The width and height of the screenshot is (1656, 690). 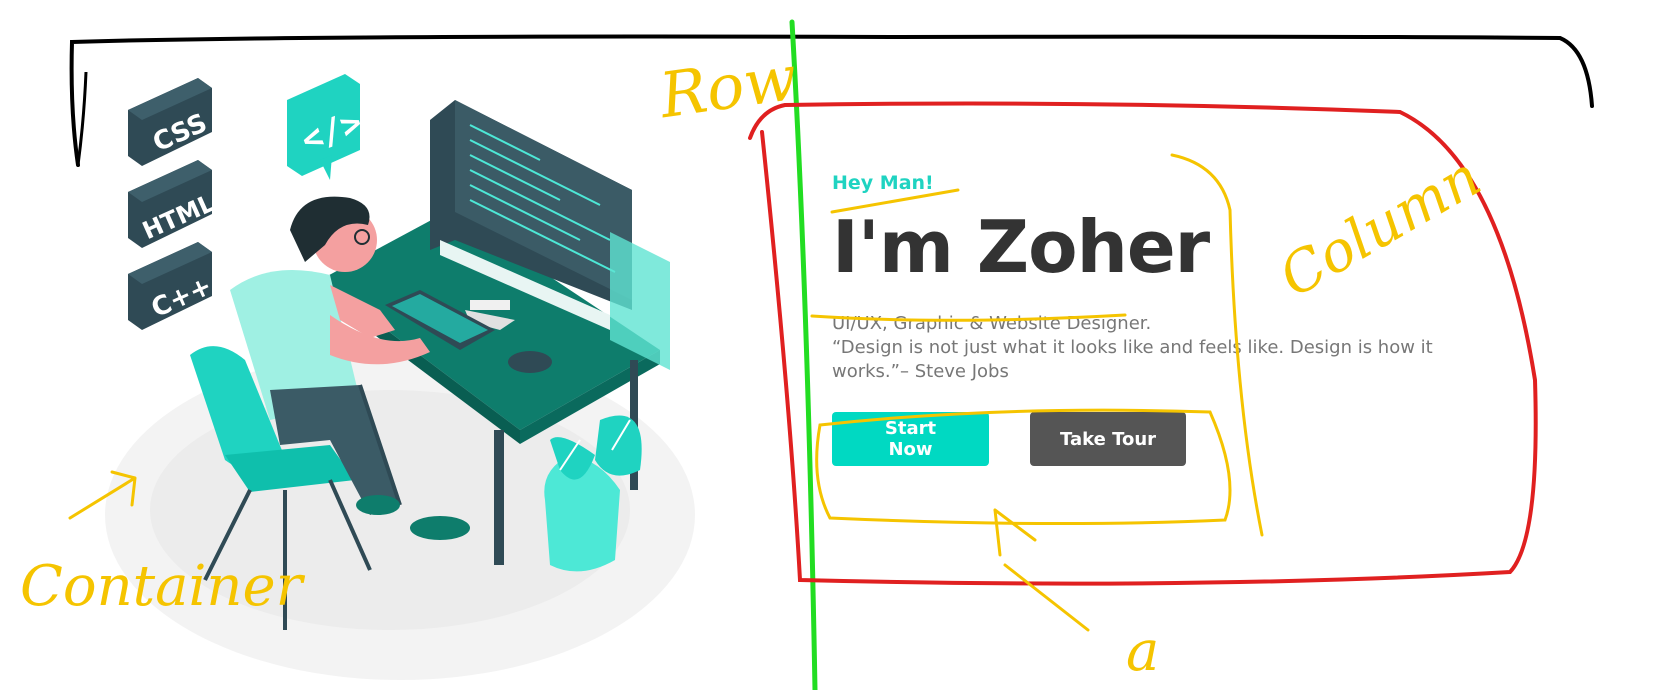 I want to click on page-title: I'm Zoher, so click(x=1021, y=247).